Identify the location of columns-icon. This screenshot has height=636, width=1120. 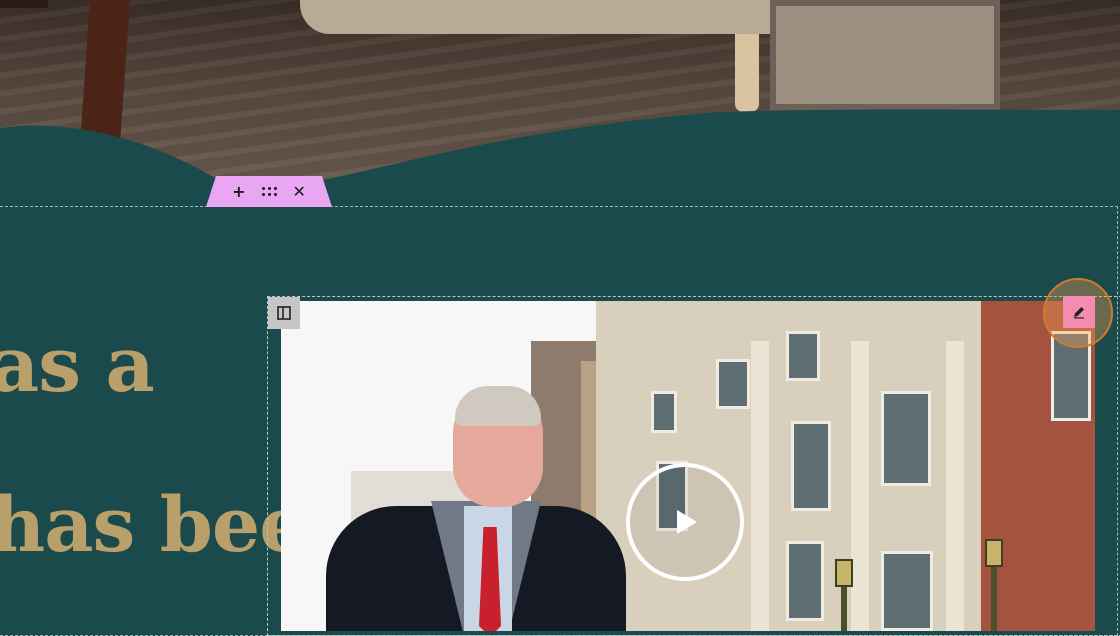
(284, 313).